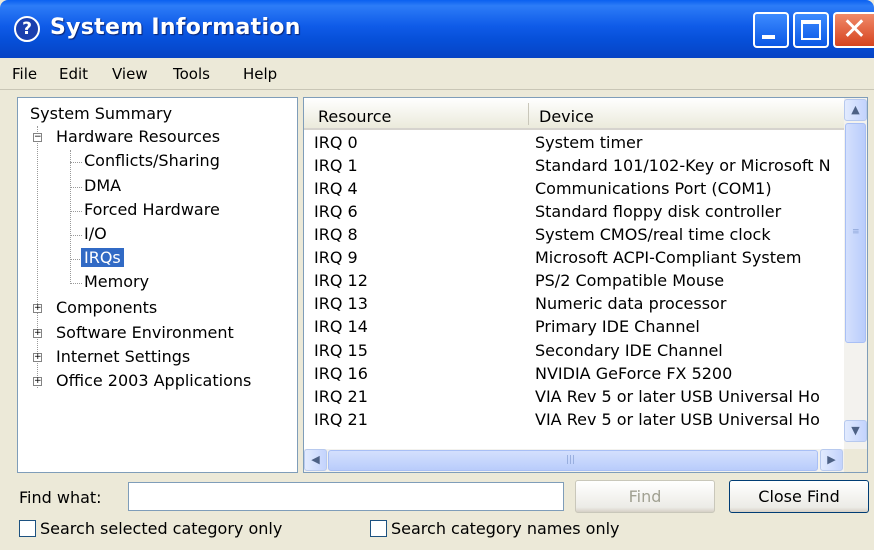  I want to click on scroll-left-button: ◀, so click(315, 460).